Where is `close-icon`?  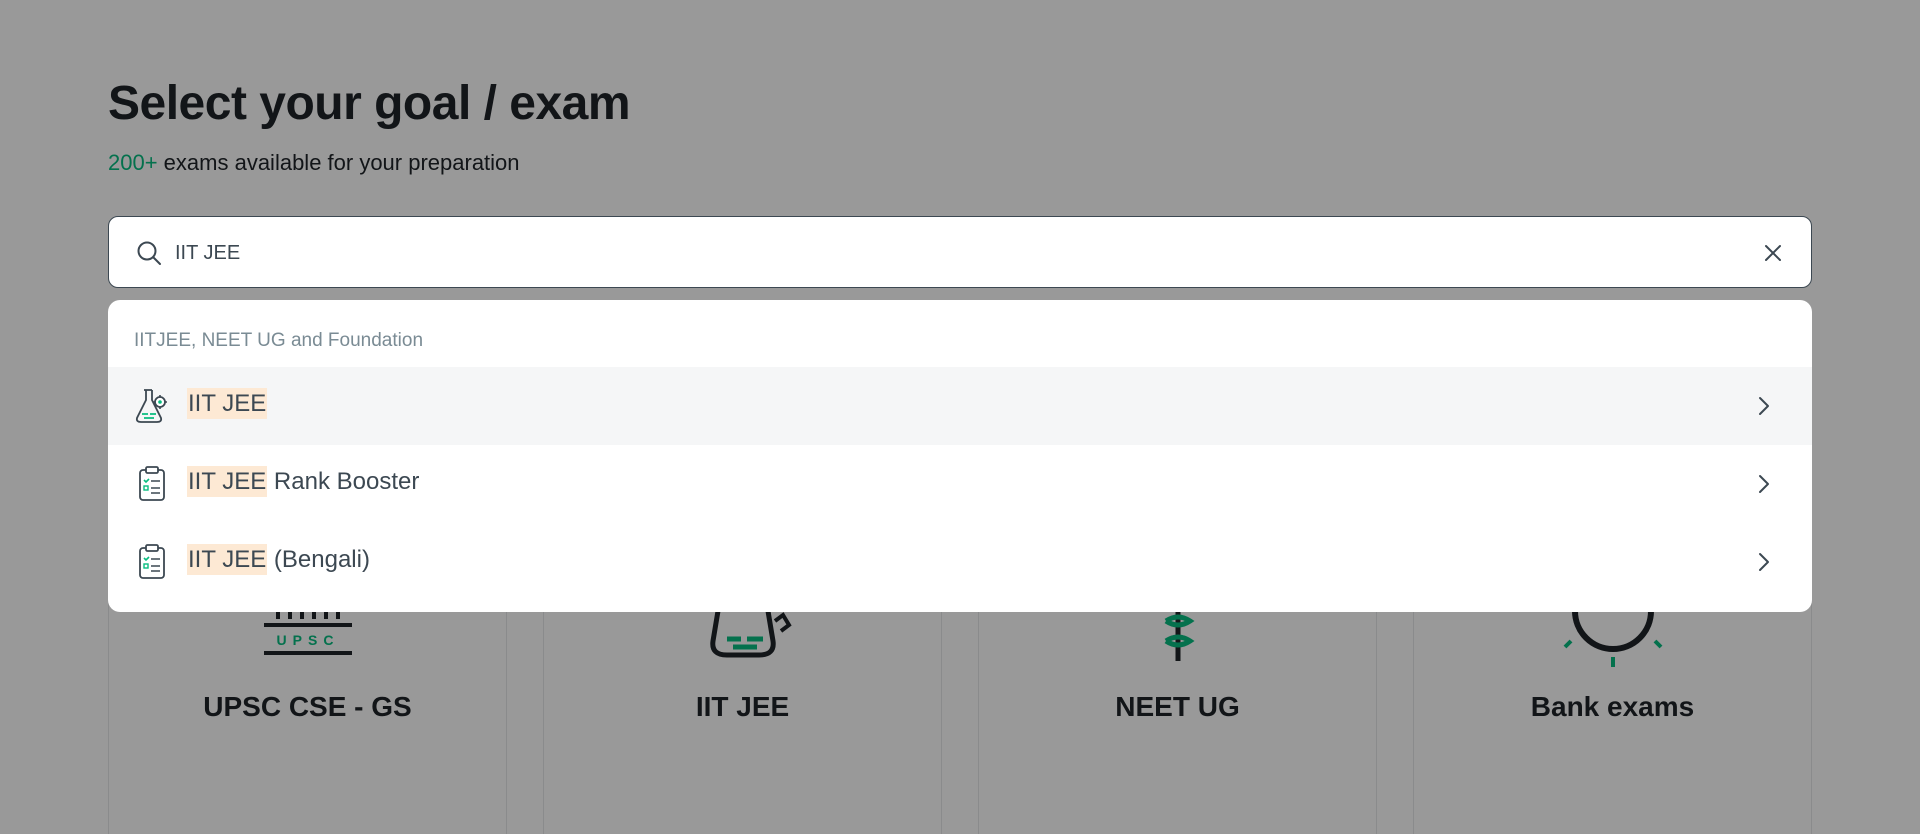
close-icon is located at coordinates (1773, 253).